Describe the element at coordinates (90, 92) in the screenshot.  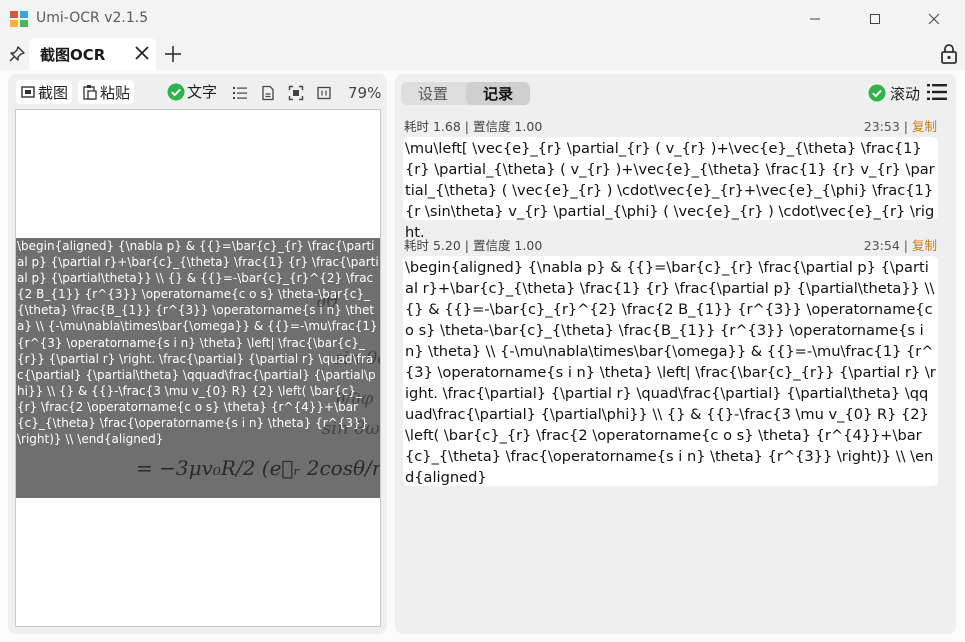
I see `paste-icon` at that location.